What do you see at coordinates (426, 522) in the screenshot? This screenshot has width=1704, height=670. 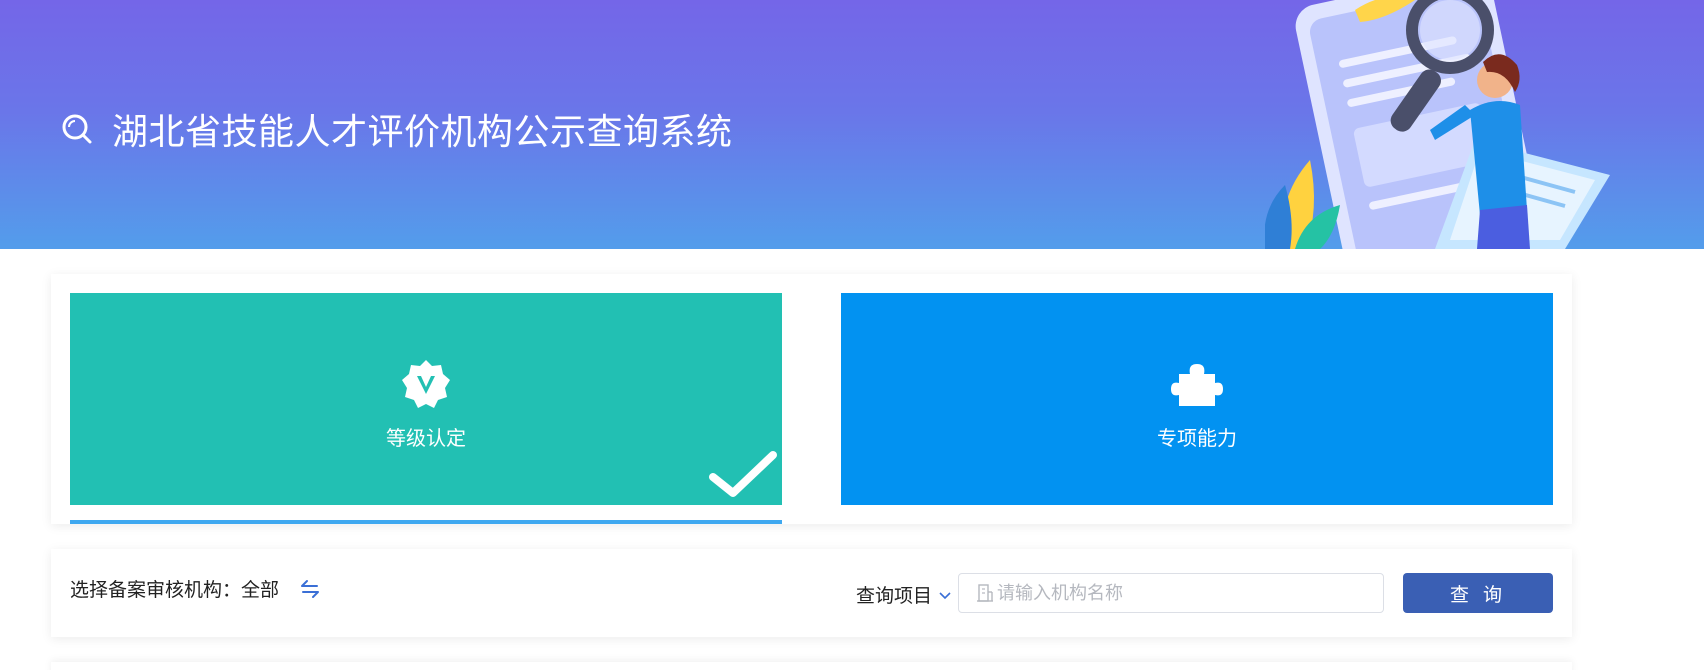 I see `selected-tab-indicator` at bounding box center [426, 522].